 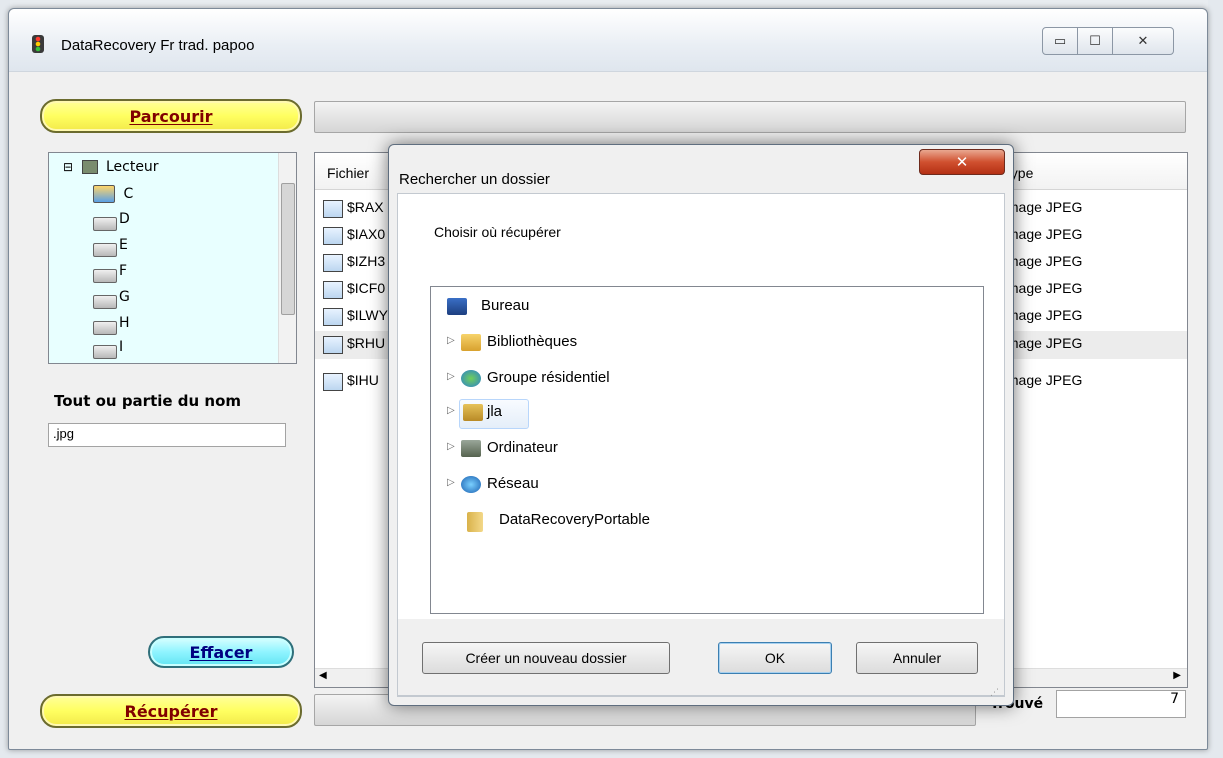 I want to click on drive-item-c: C, so click(x=113, y=194).